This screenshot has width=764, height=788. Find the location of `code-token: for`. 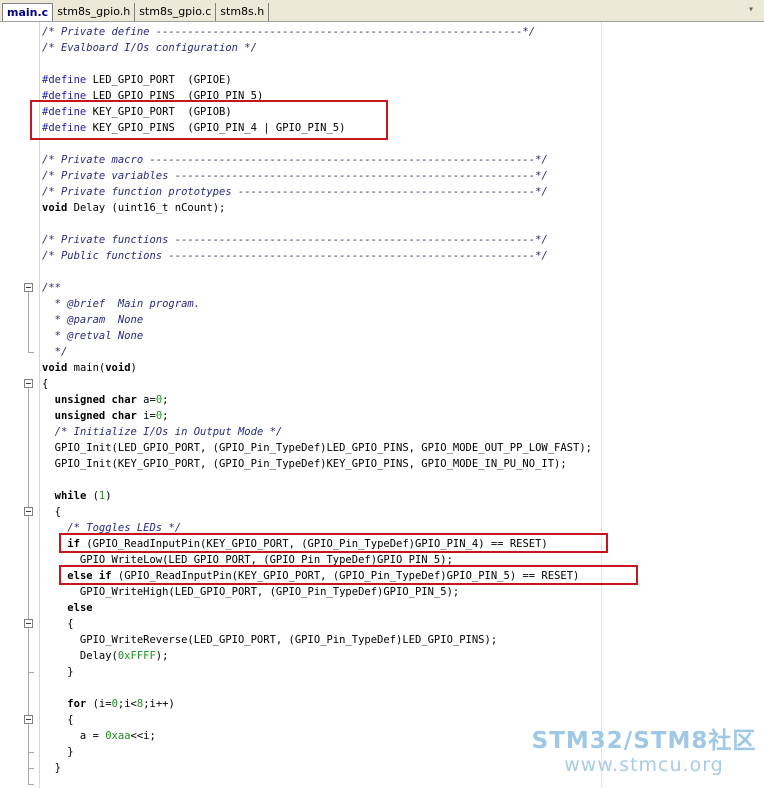

code-token: for is located at coordinates (77, 704).